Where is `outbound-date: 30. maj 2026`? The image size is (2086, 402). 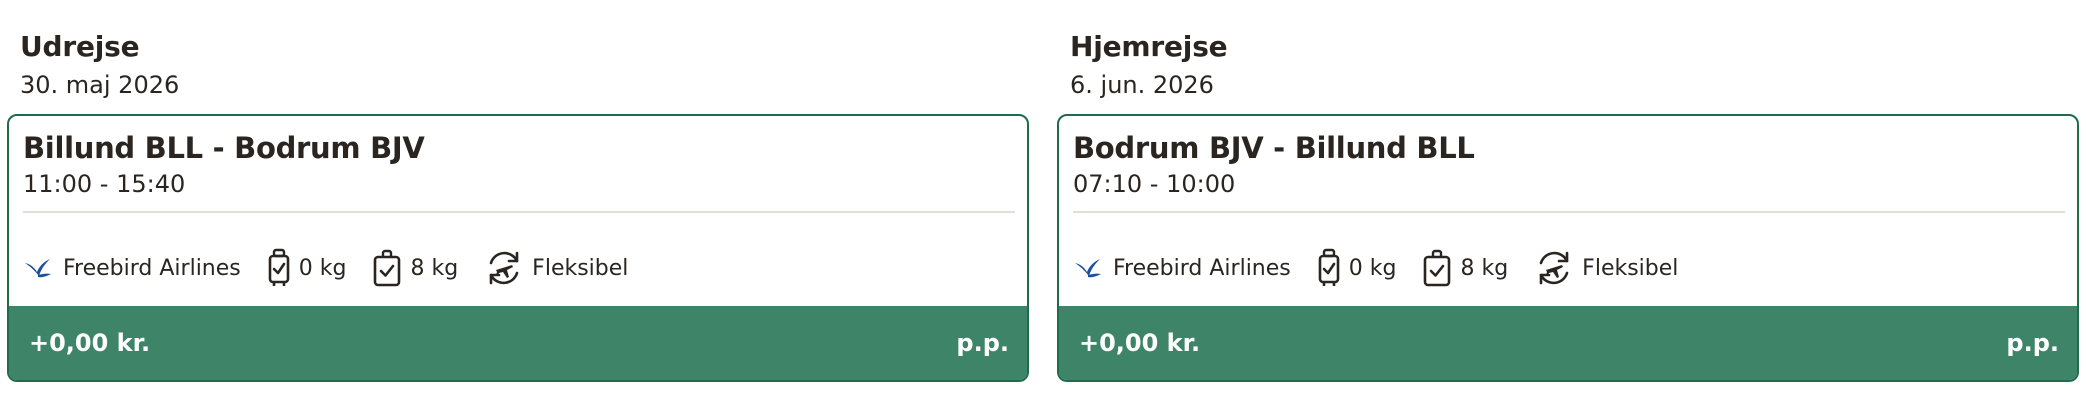 outbound-date: 30. maj 2026 is located at coordinates (100, 85).